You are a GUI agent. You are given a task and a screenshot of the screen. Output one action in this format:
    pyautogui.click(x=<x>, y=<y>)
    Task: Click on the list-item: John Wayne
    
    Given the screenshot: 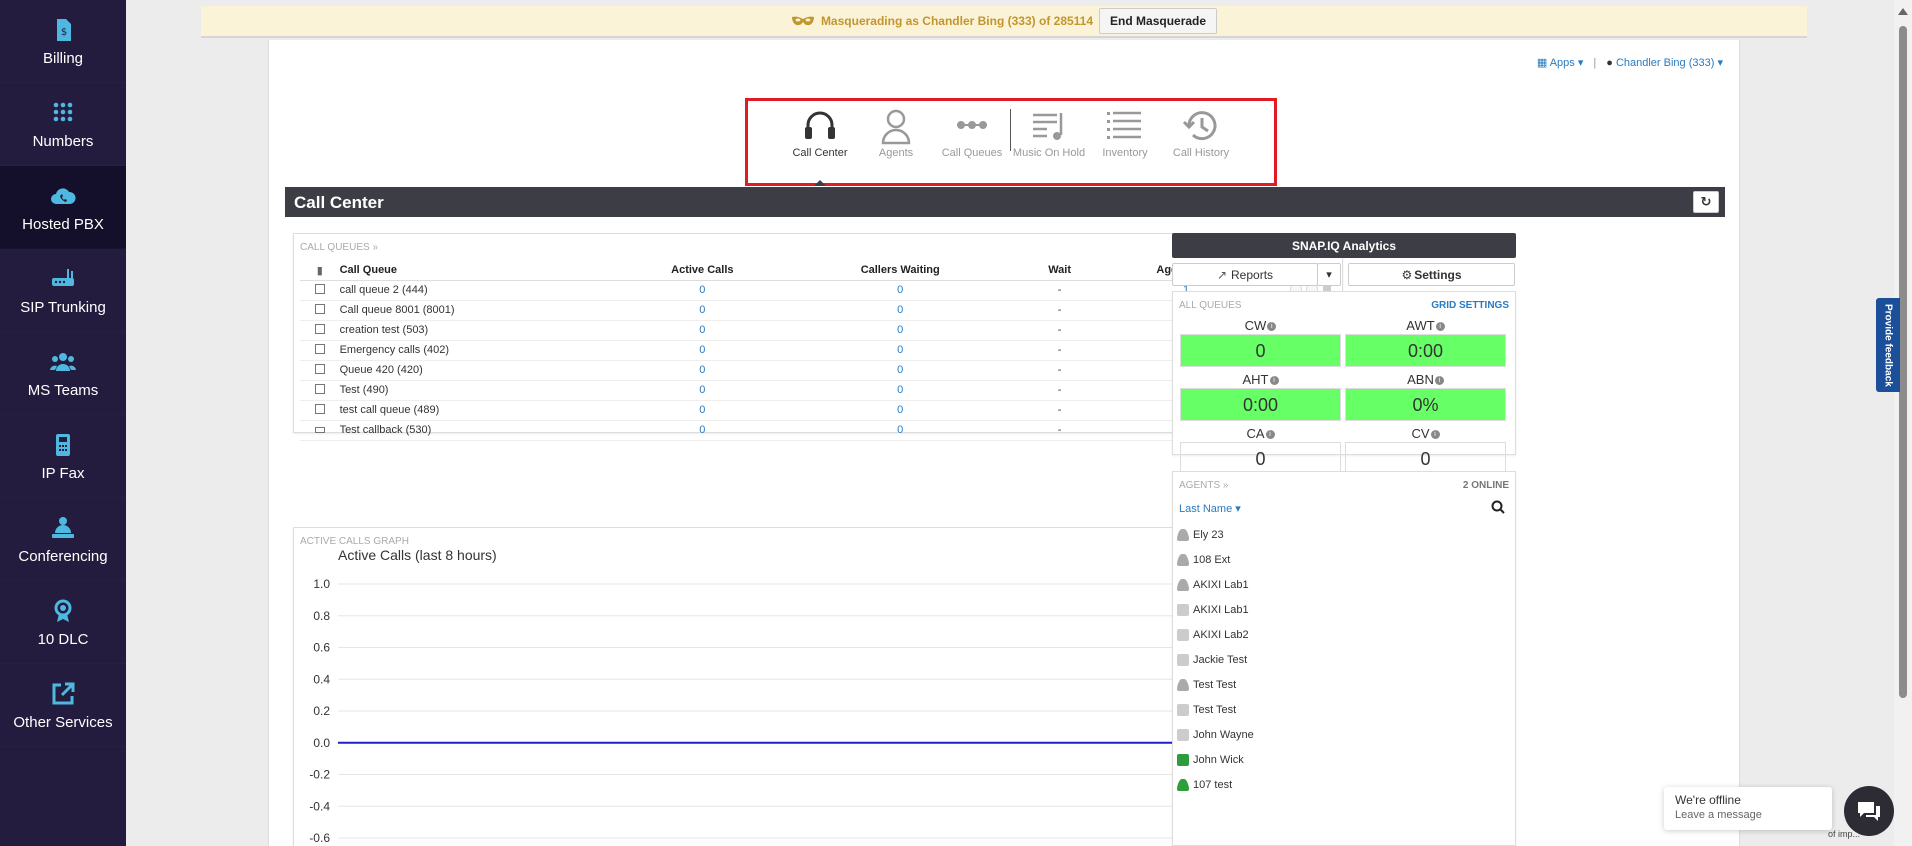 What is the action you would take?
    pyautogui.click(x=1215, y=734)
    